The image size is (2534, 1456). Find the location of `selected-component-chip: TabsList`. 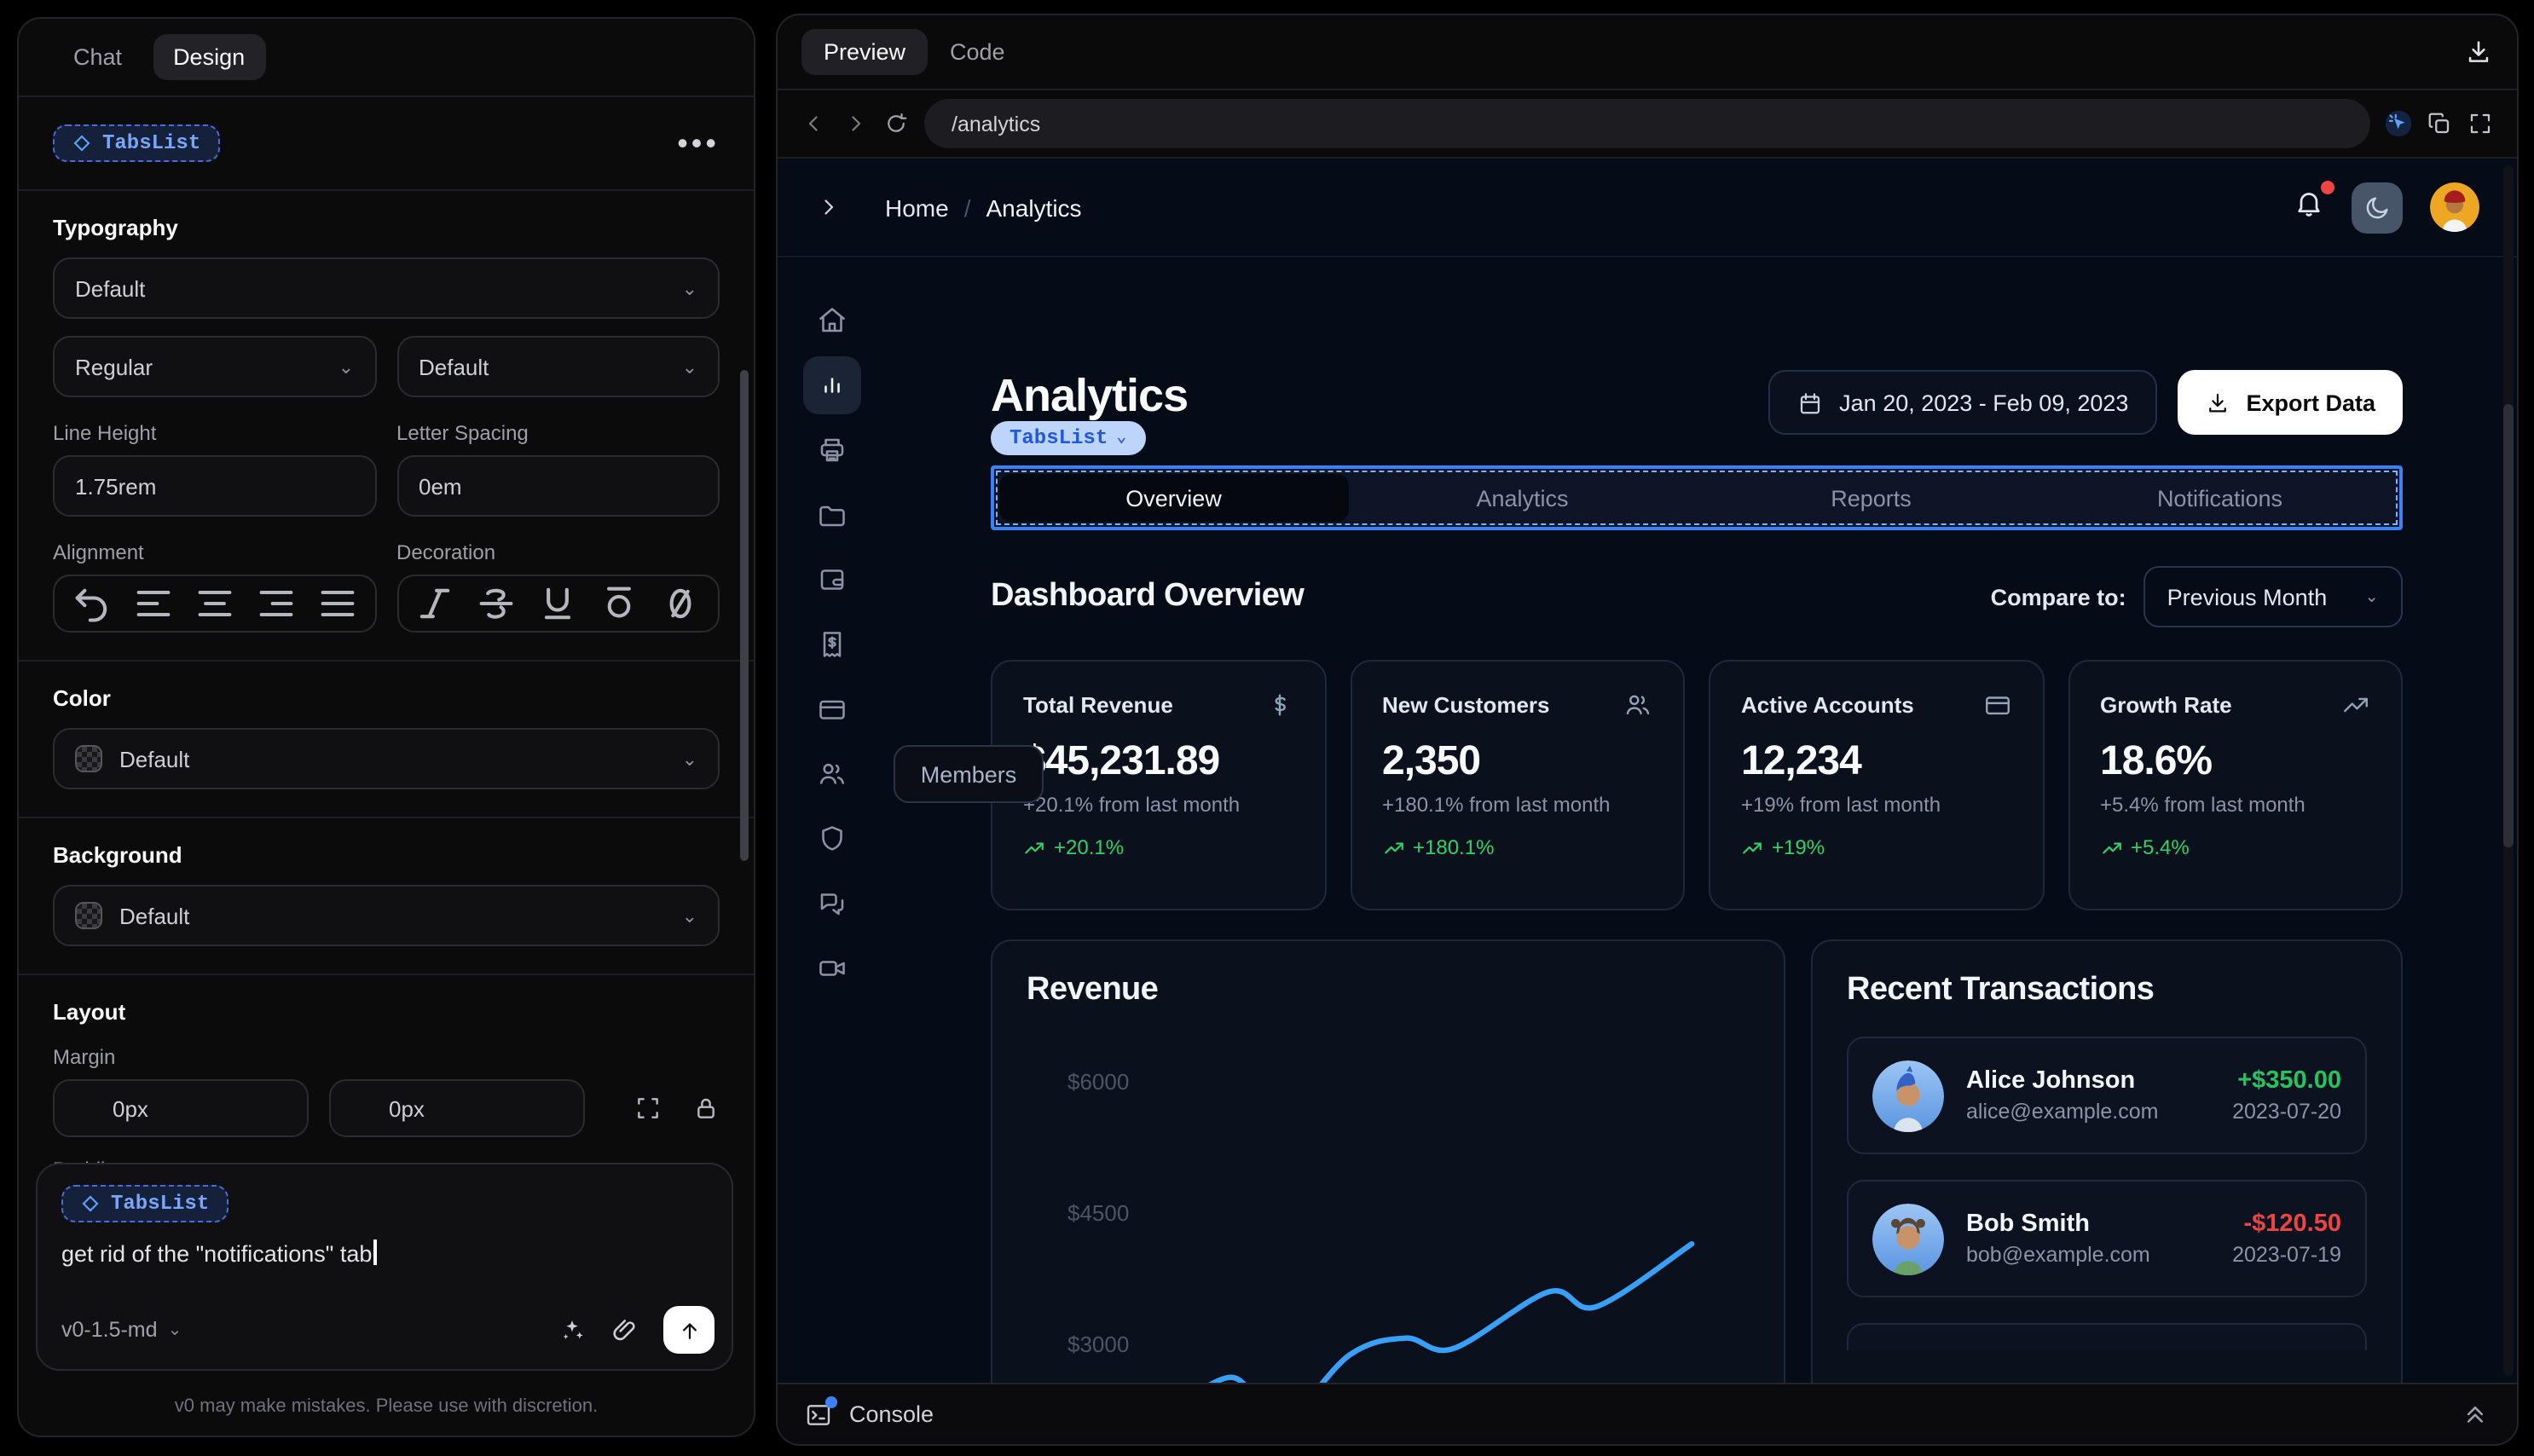

selected-component-chip: TabsList is located at coordinates (136, 143).